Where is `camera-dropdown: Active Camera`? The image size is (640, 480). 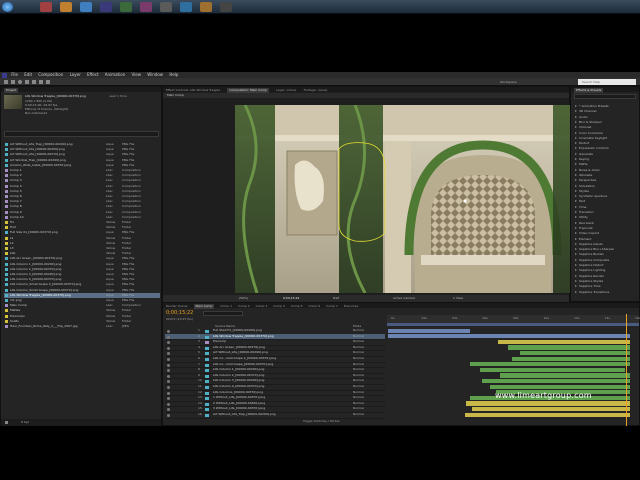 camera-dropdown: Active Camera is located at coordinates (404, 298).